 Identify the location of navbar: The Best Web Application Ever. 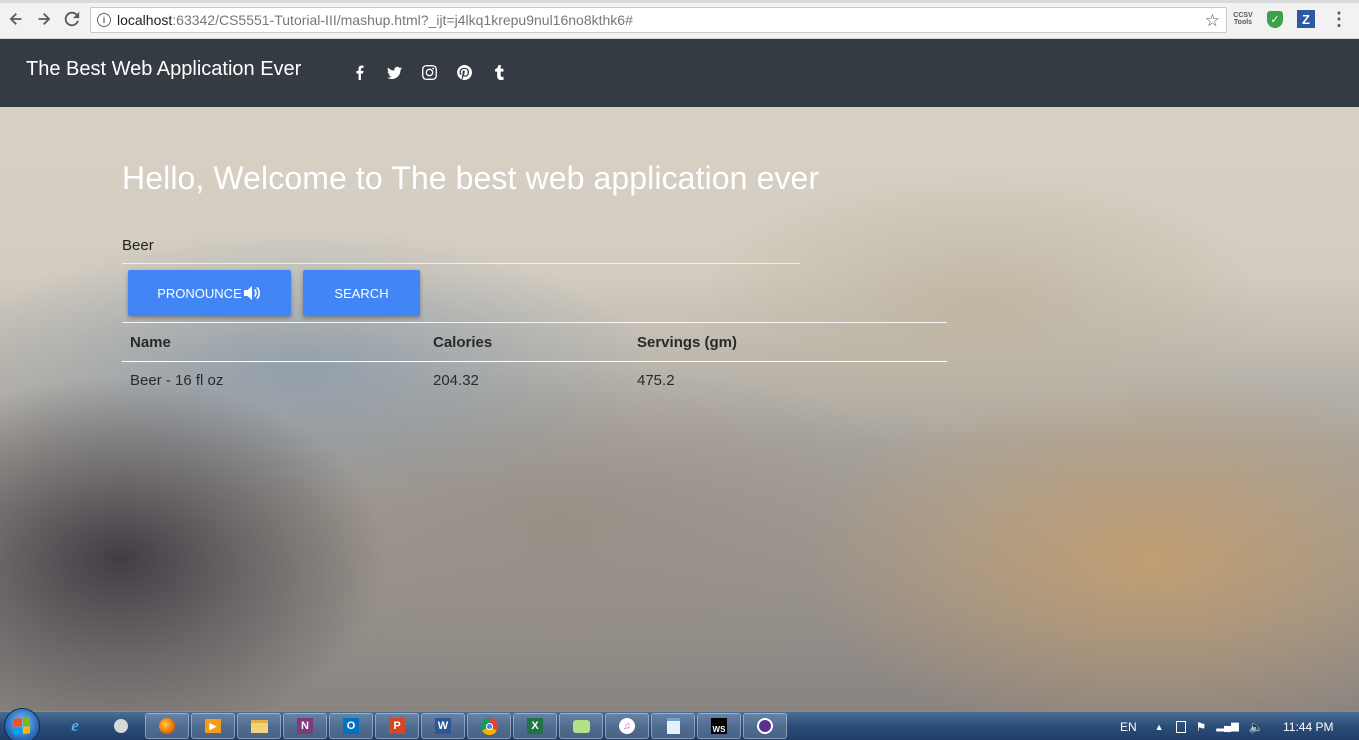
(679, 73).